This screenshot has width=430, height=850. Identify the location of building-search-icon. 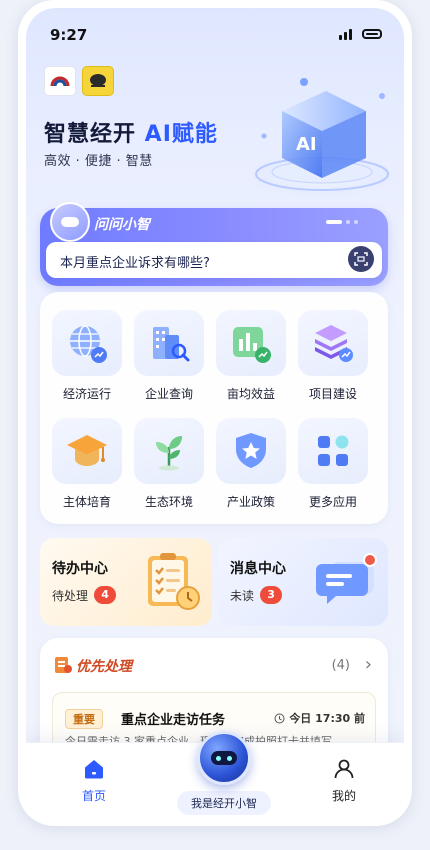
(171, 344).